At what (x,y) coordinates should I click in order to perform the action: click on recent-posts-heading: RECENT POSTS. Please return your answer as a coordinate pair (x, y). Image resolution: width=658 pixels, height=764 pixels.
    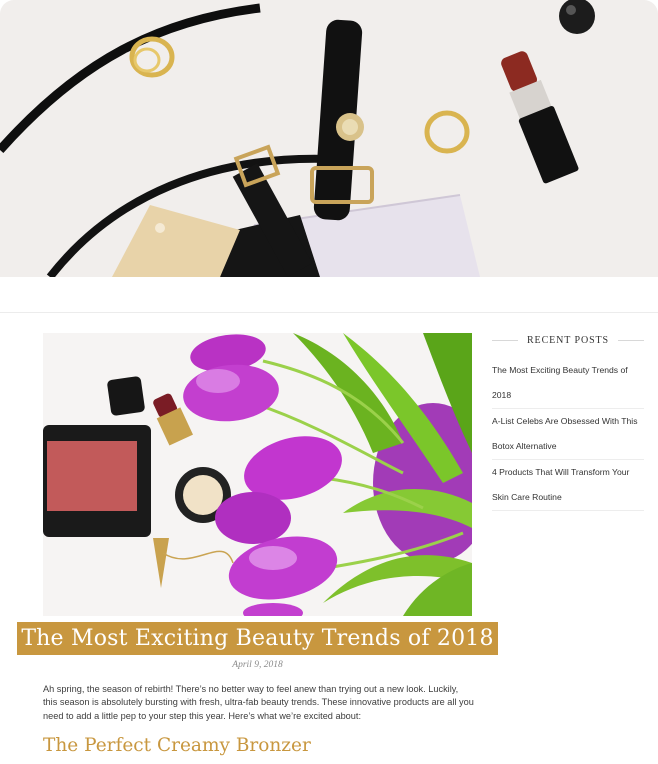
    Looking at the image, I should click on (568, 341).